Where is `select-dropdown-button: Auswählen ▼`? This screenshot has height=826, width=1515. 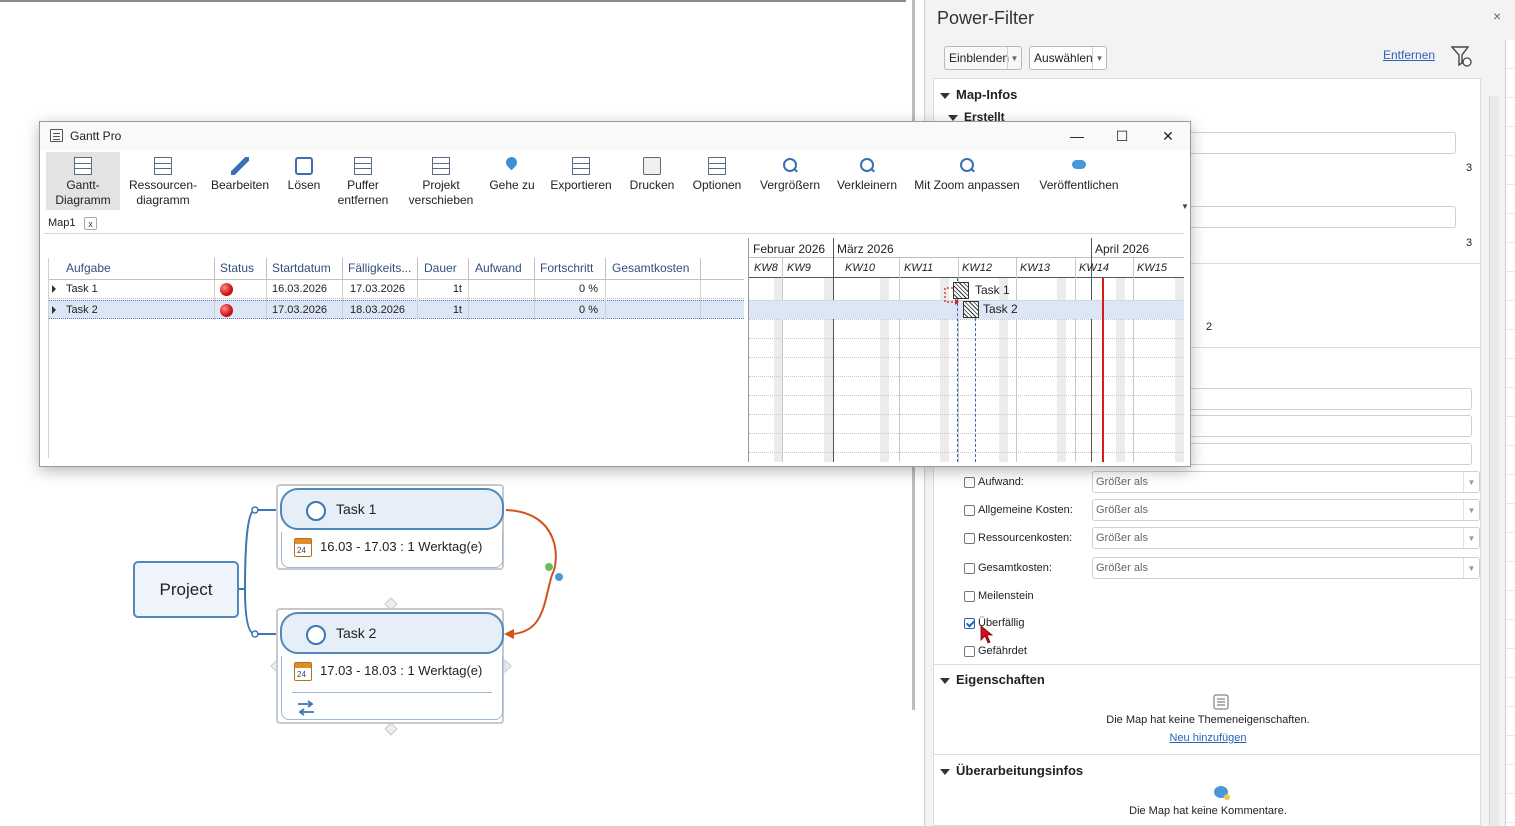
select-dropdown-button: Auswählen ▼ is located at coordinates (1068, 58).